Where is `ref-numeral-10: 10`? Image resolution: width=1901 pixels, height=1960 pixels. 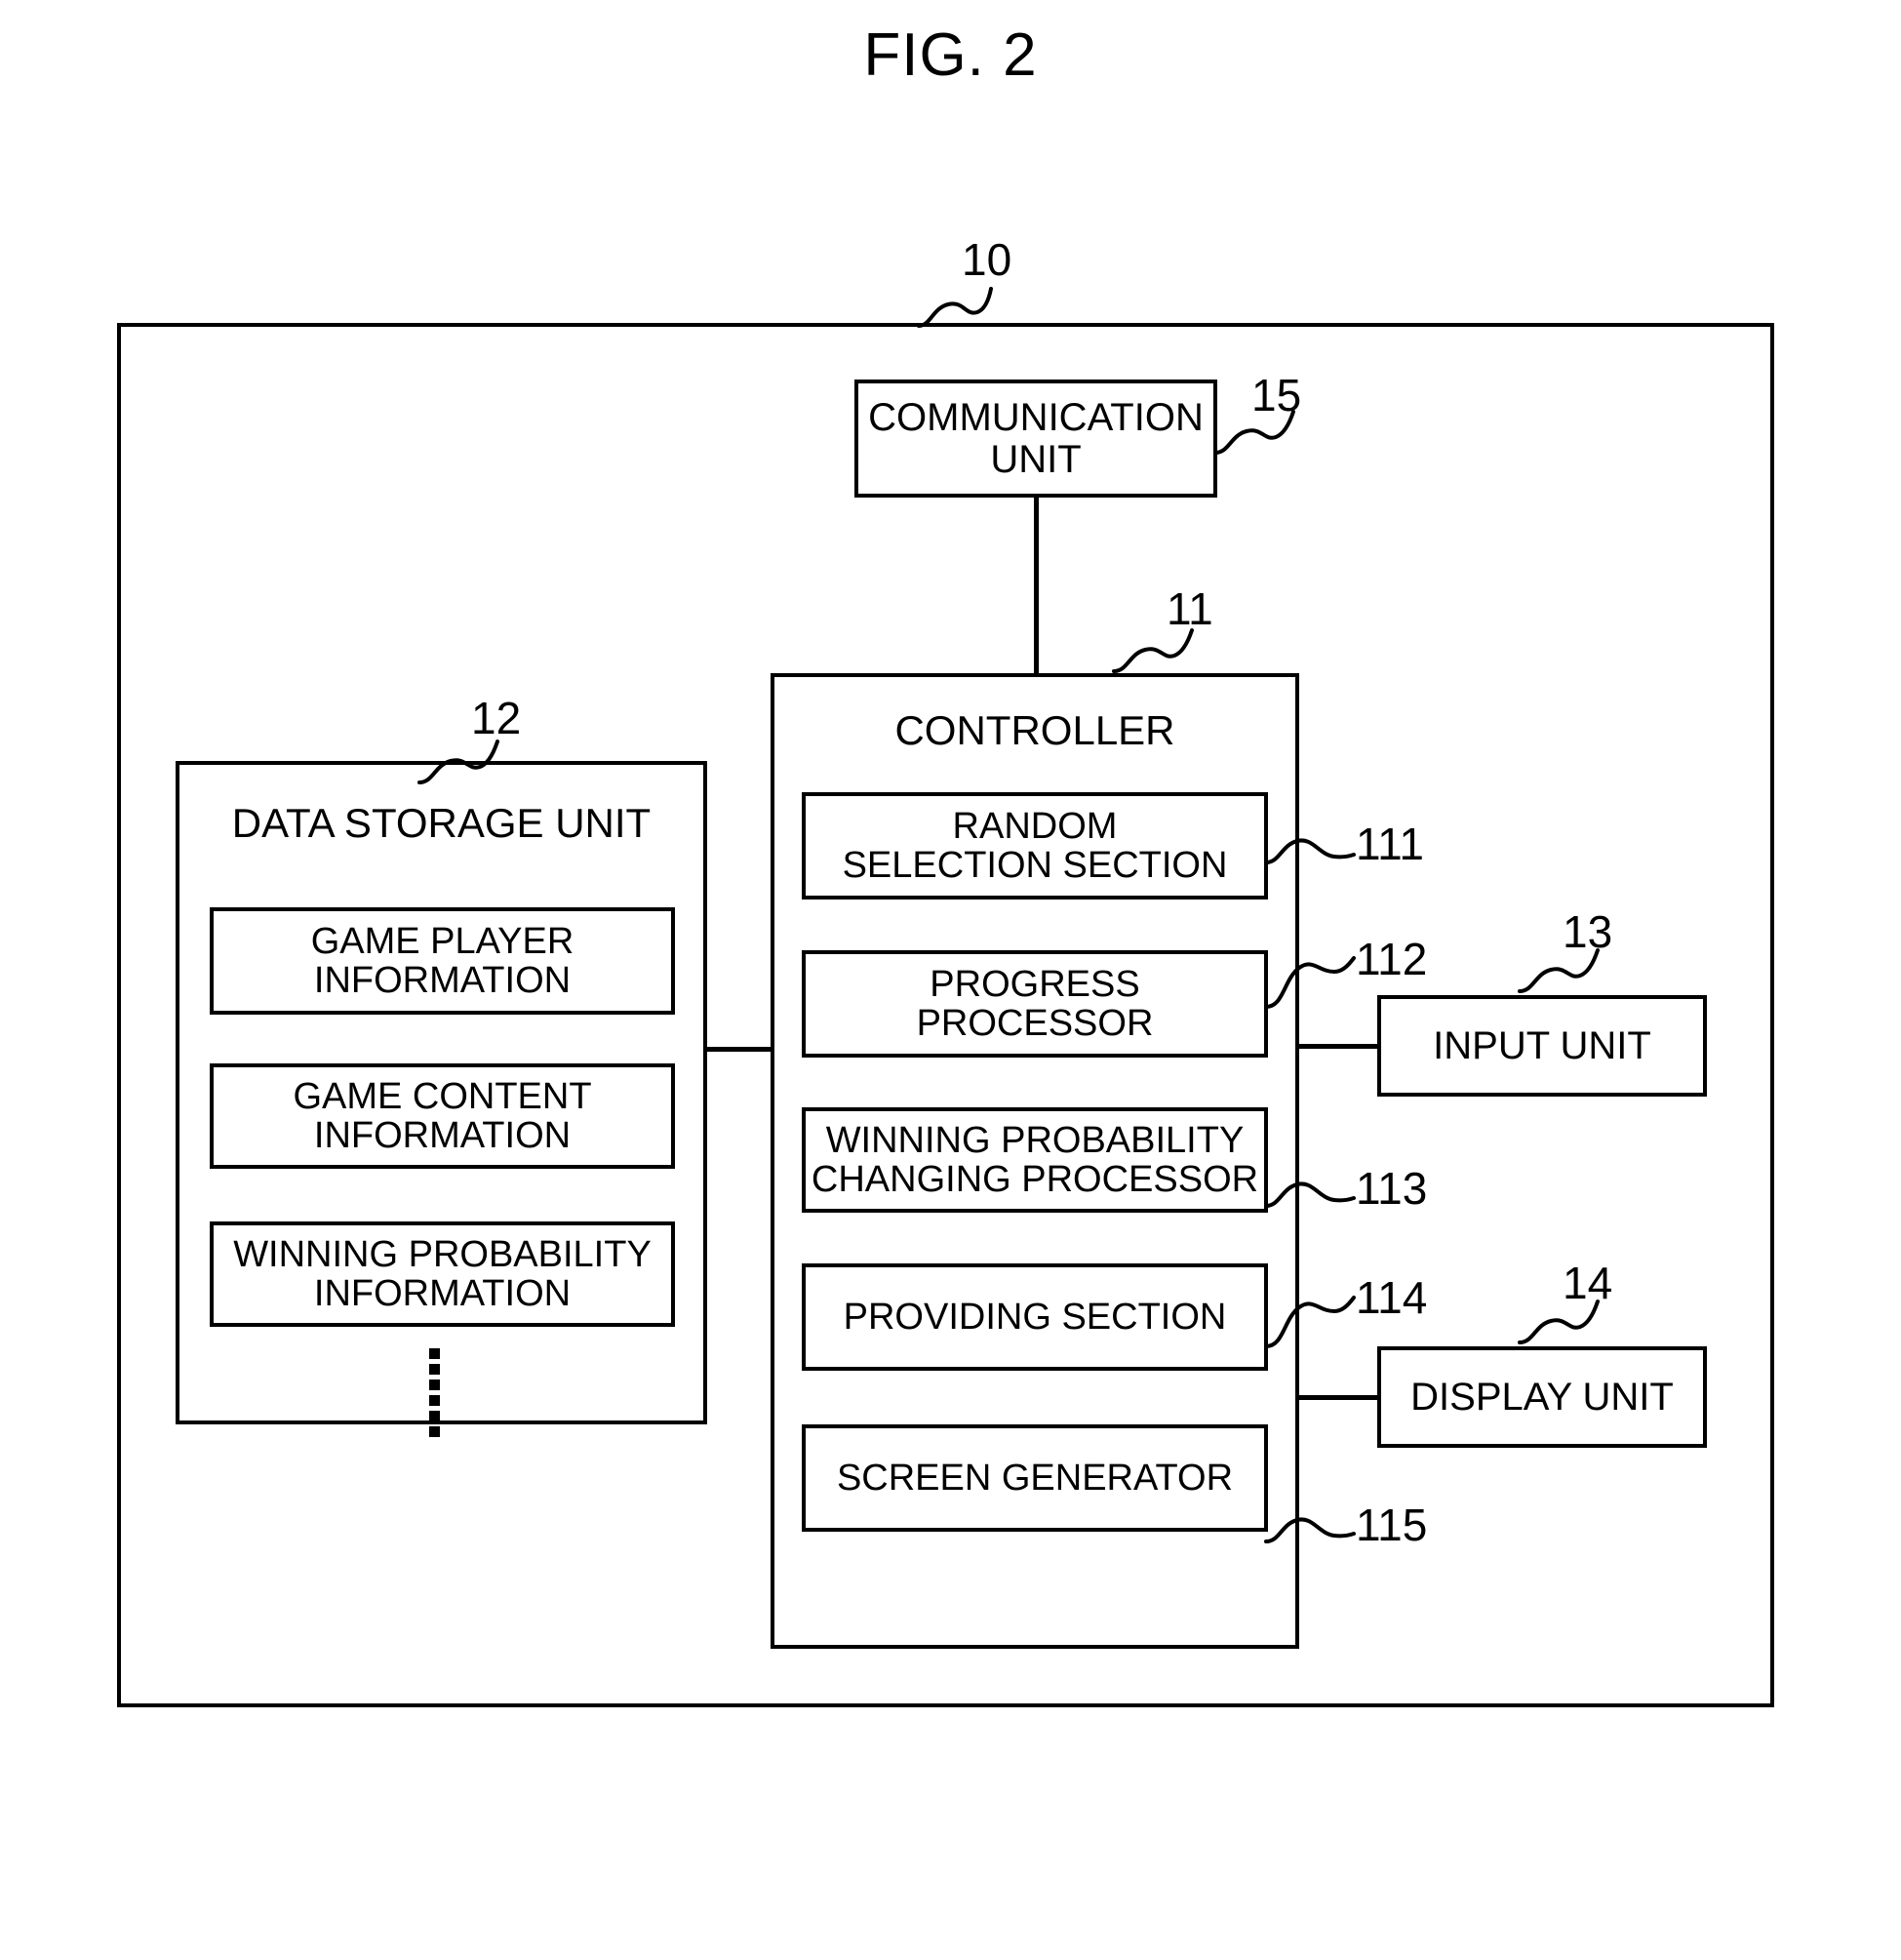
ref-numeral-10: 10 is located at coordinates (987, 259).